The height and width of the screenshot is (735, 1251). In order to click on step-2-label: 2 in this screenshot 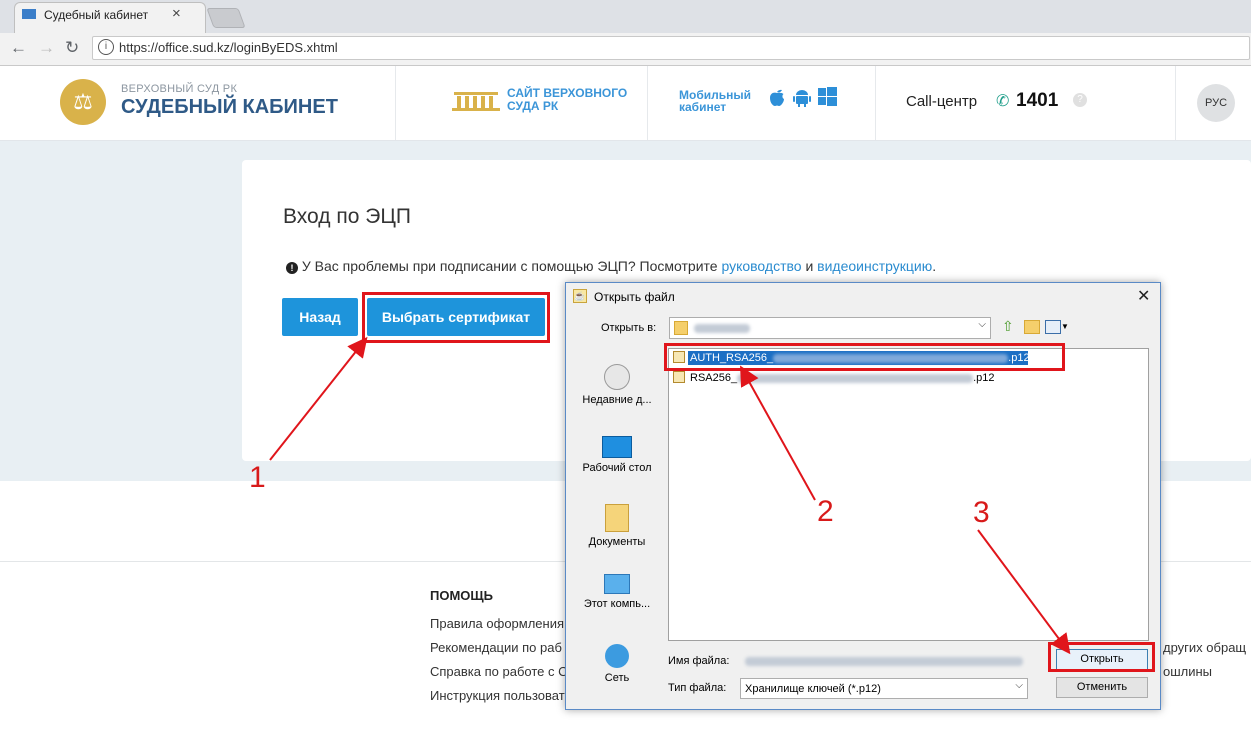, I will do `click(825, 511)`.